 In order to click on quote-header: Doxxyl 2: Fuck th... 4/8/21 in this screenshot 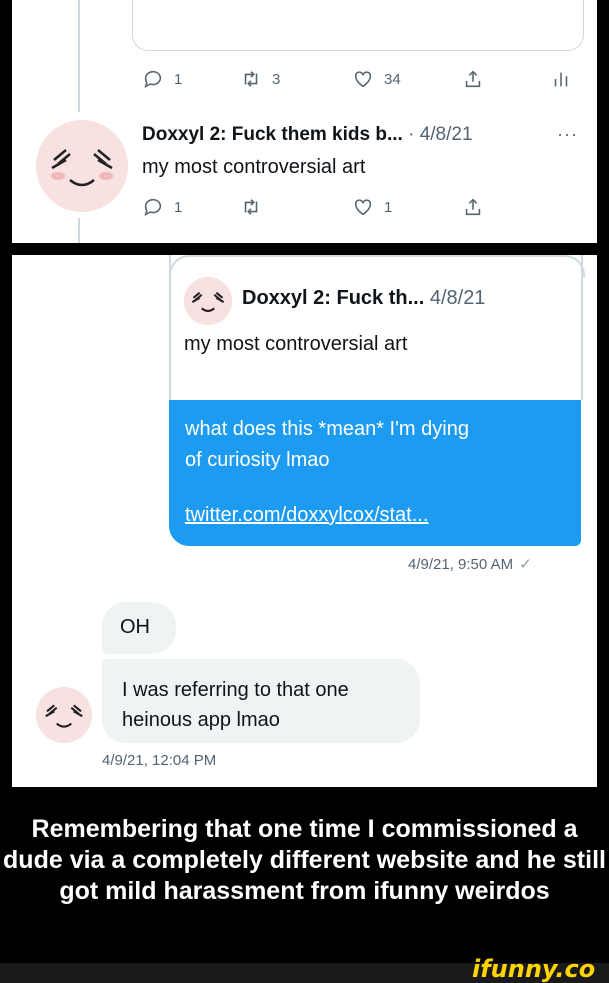, I will do `click(363, 298)`.